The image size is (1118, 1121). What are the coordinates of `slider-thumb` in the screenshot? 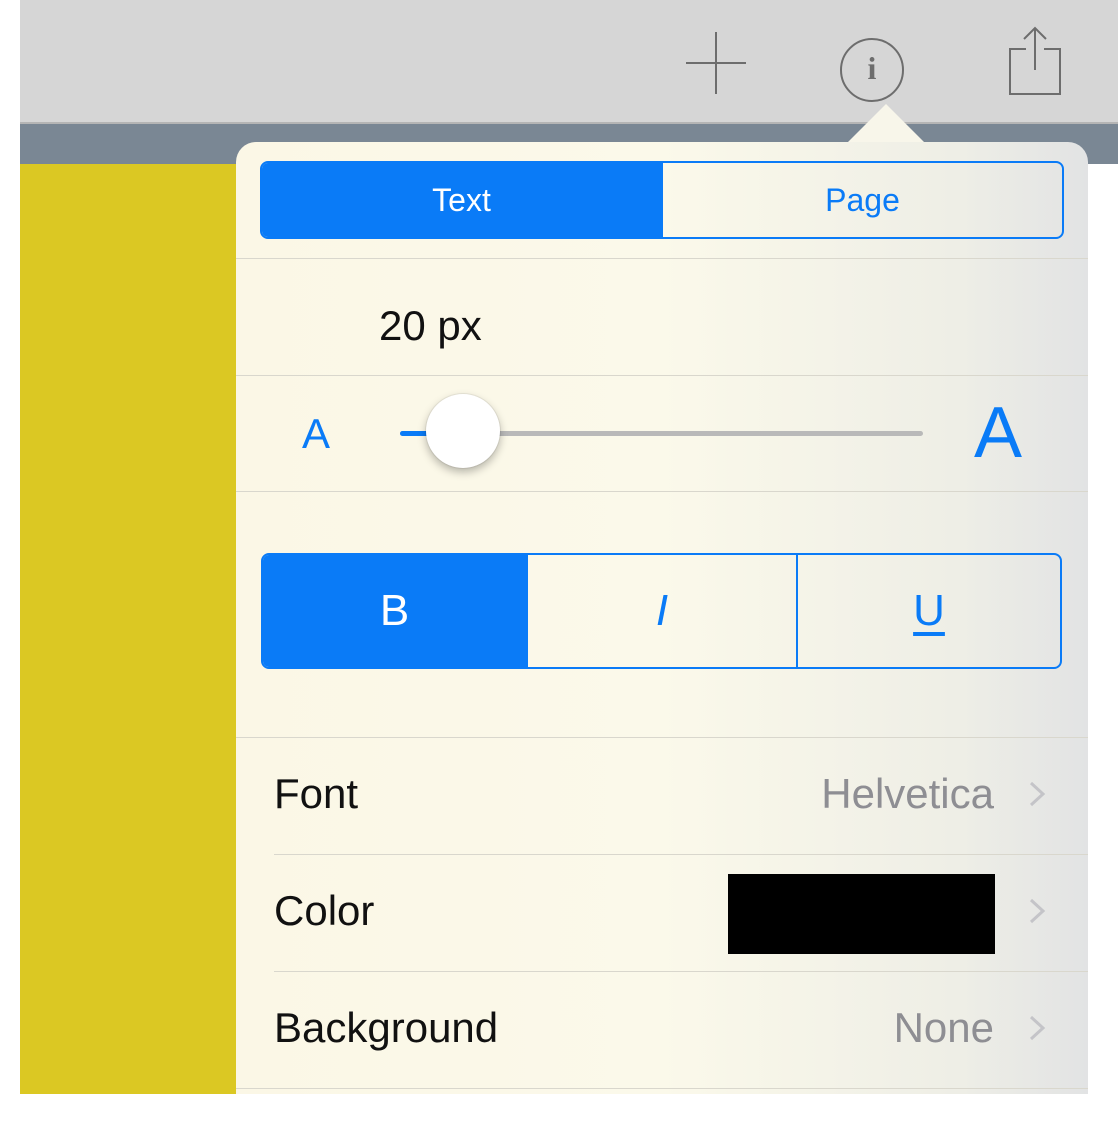 It's located at (462, 431).